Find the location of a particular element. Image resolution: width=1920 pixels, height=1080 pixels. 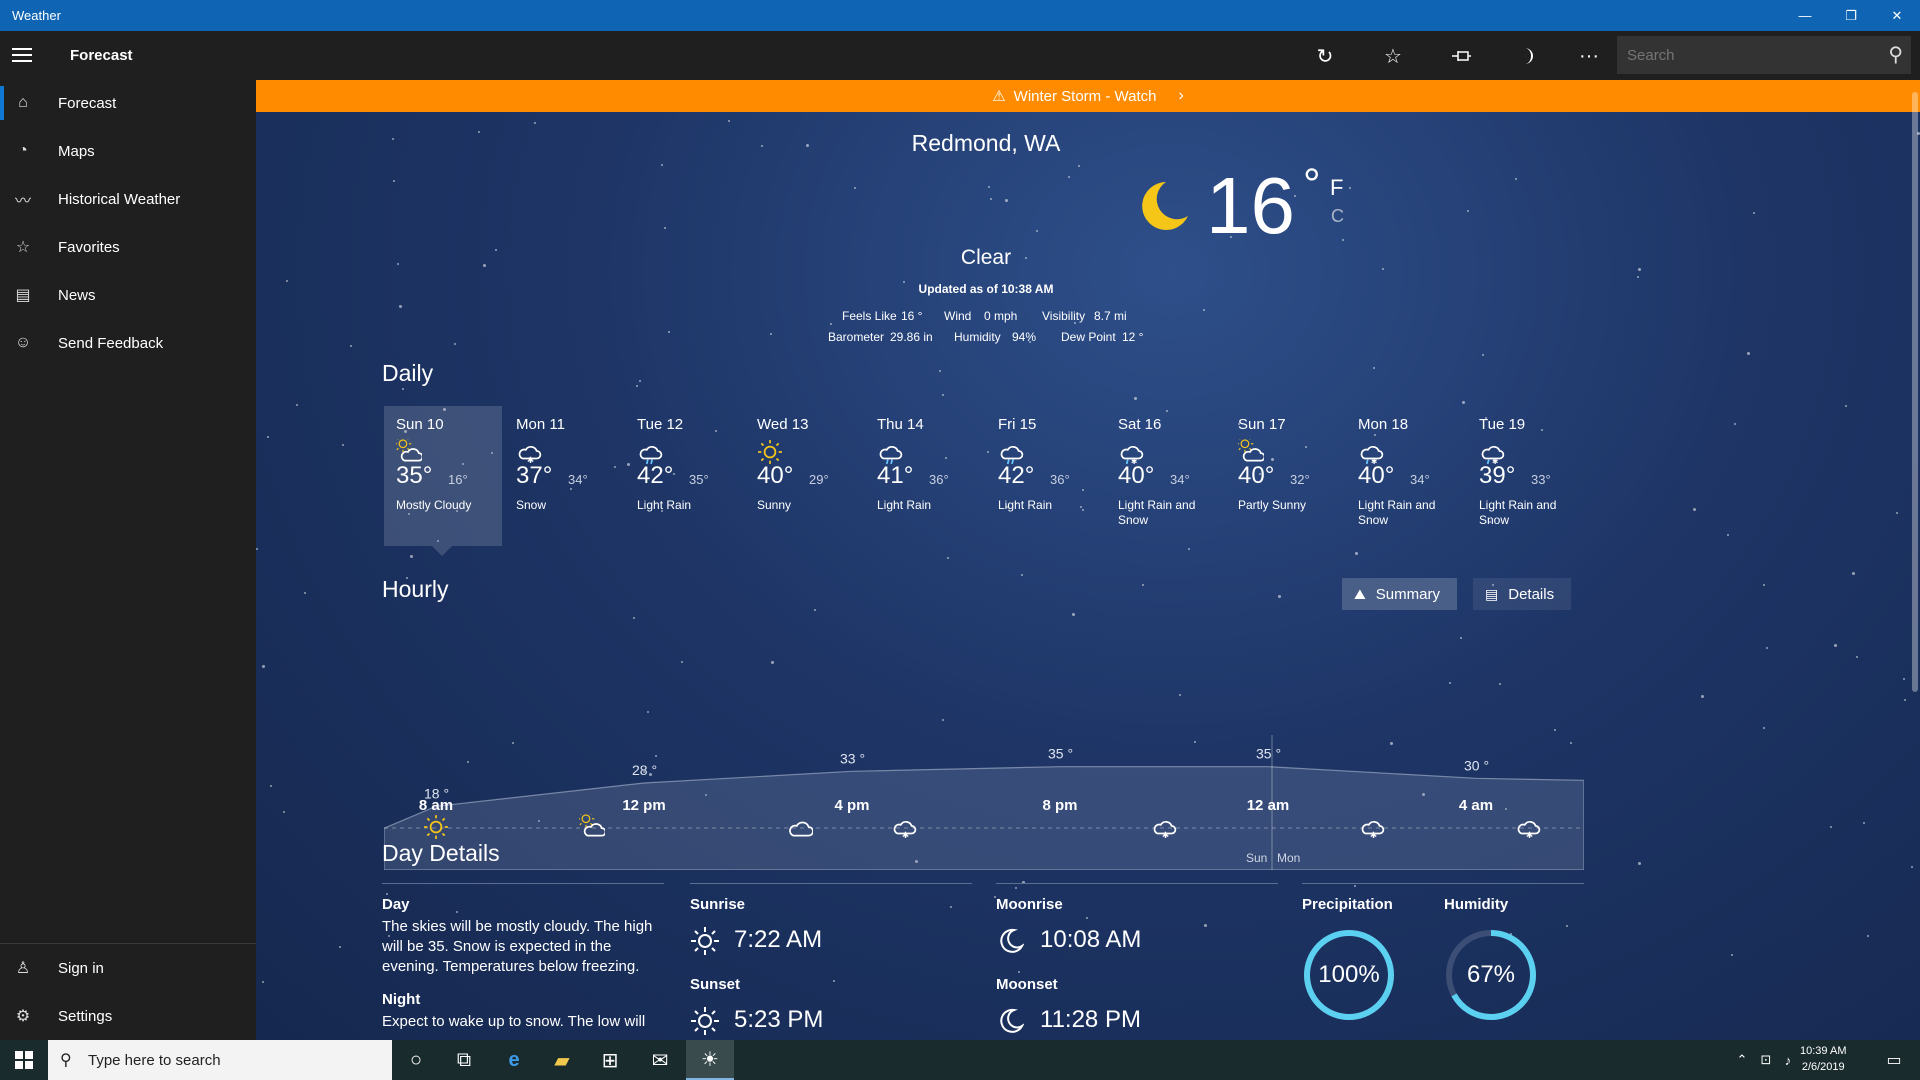

daily-forecast-card: Fri 15 42° 36° Light Rain is located at coordinates (1045, 476).